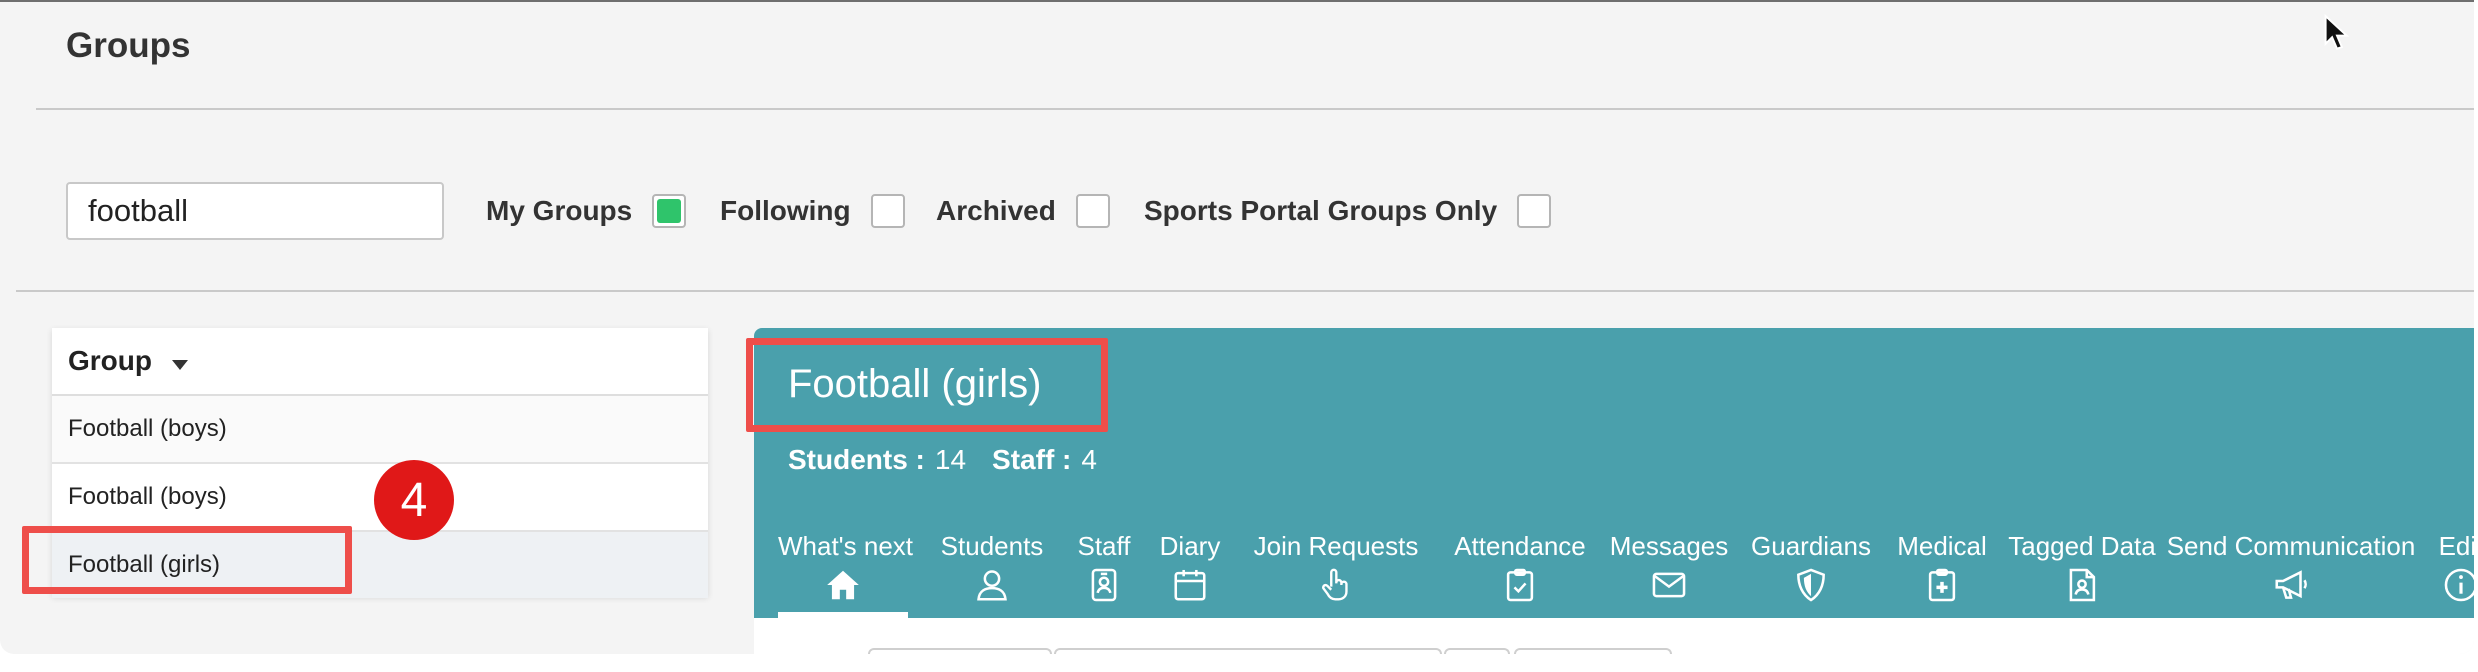 Image resolution: width=2478 pixels, height=672 pixels. I want to click on mouse-cursor-icon, so click(2337, 32).